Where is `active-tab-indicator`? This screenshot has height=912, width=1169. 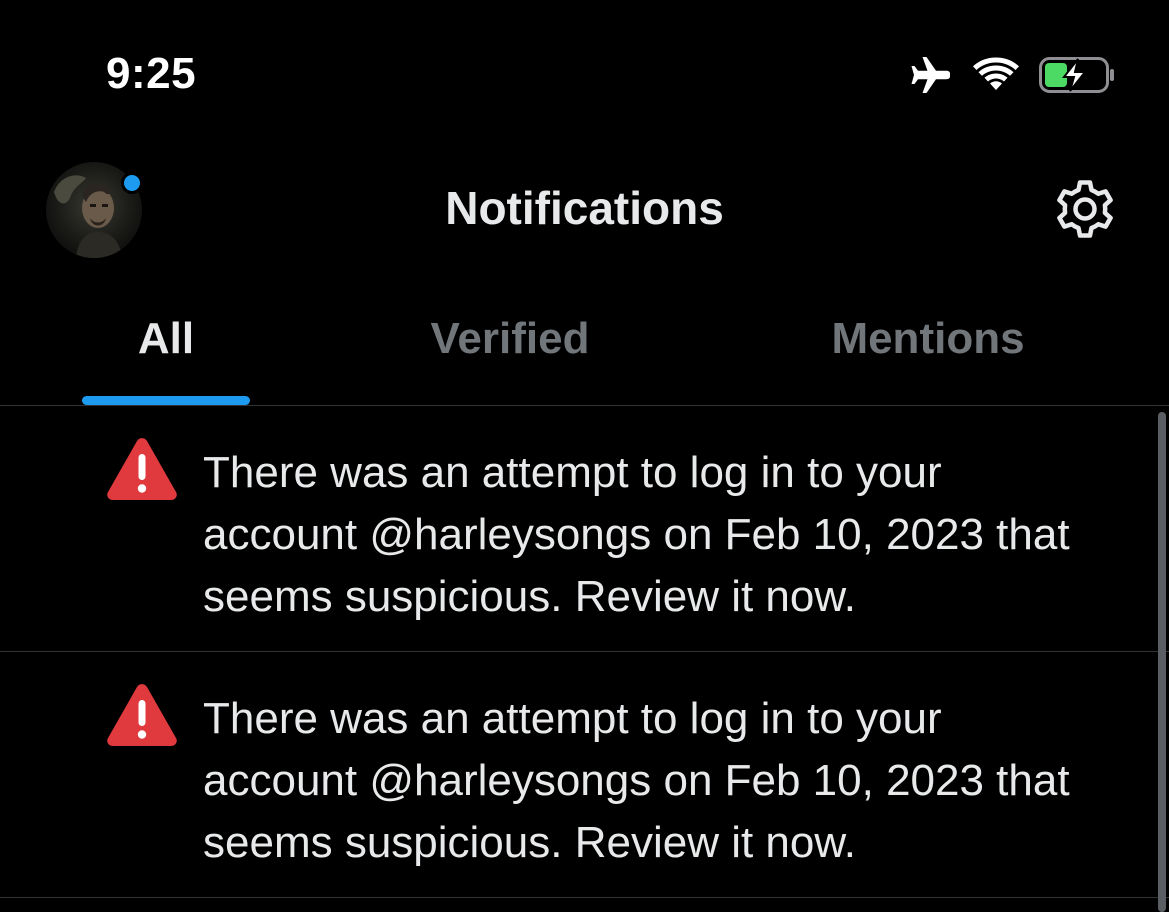
active-tab-indicator is located at coordinates (166, 400).